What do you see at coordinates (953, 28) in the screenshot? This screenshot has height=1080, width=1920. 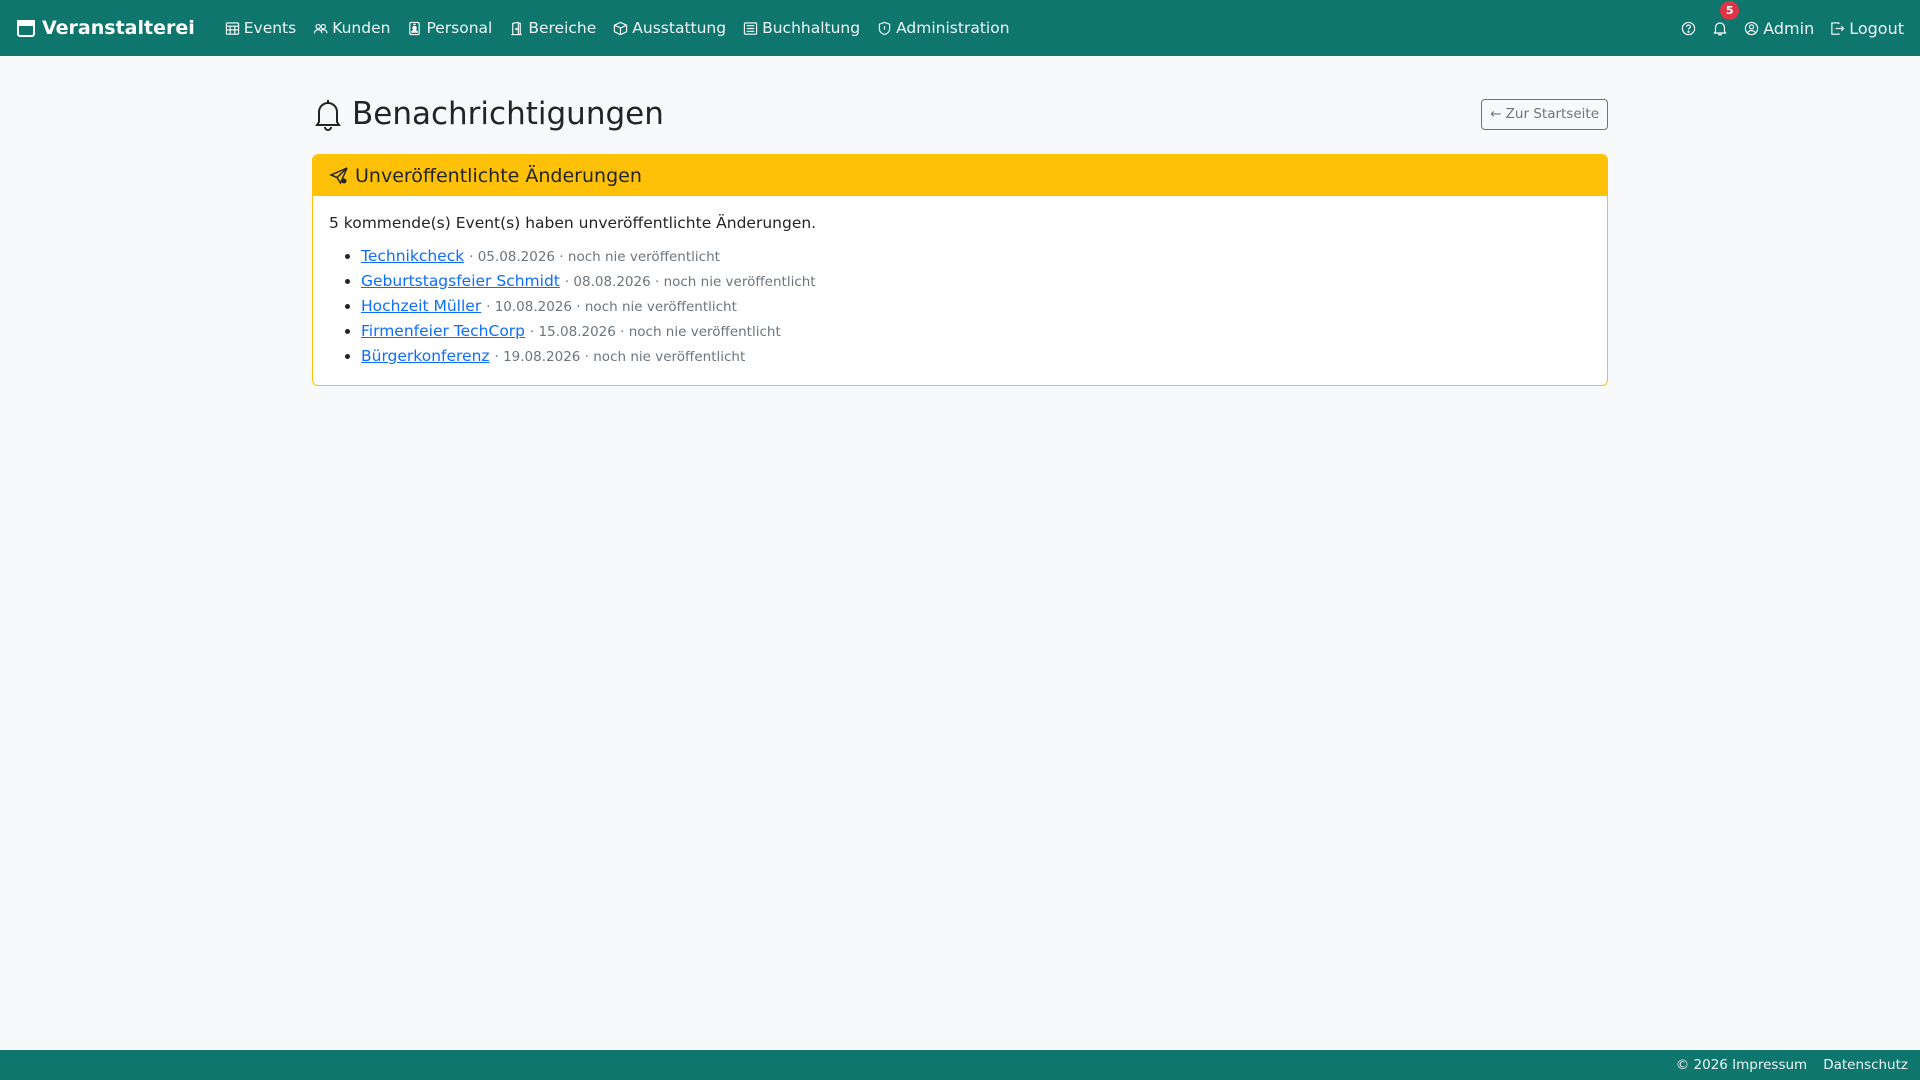 I see `nav-administration-label: Administration` at bounding box center [953, 28].